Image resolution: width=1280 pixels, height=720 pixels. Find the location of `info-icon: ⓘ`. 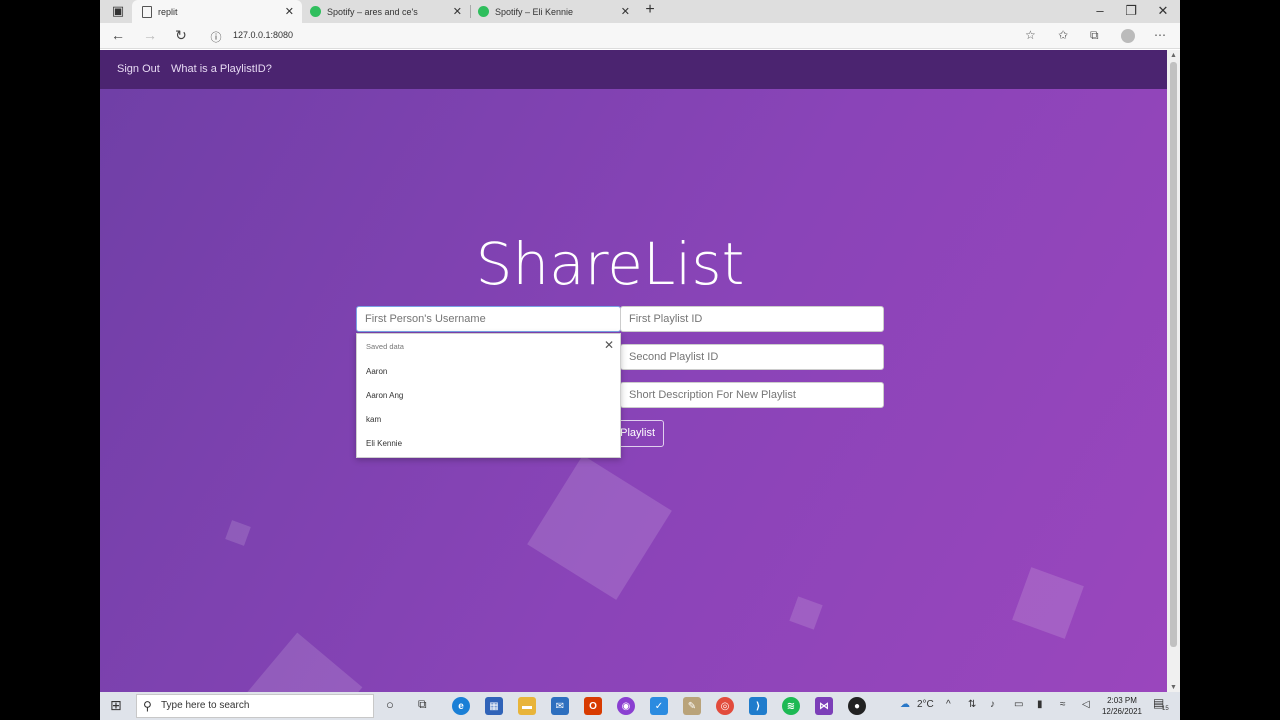

info-icon: ⓘ is located at coordinates (216, 37).